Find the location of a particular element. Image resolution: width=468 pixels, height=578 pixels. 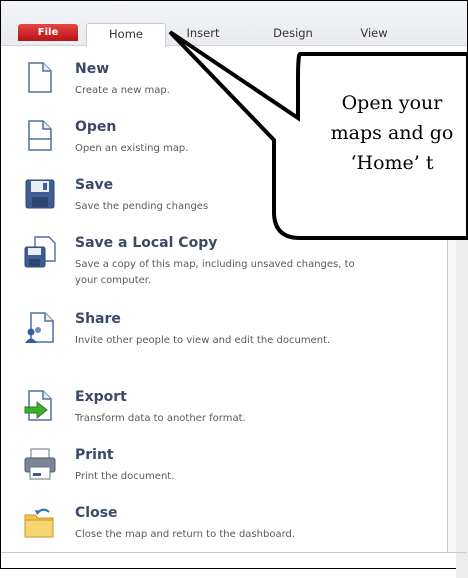

right-panel-heading: O is located at coordinates (459, 67).